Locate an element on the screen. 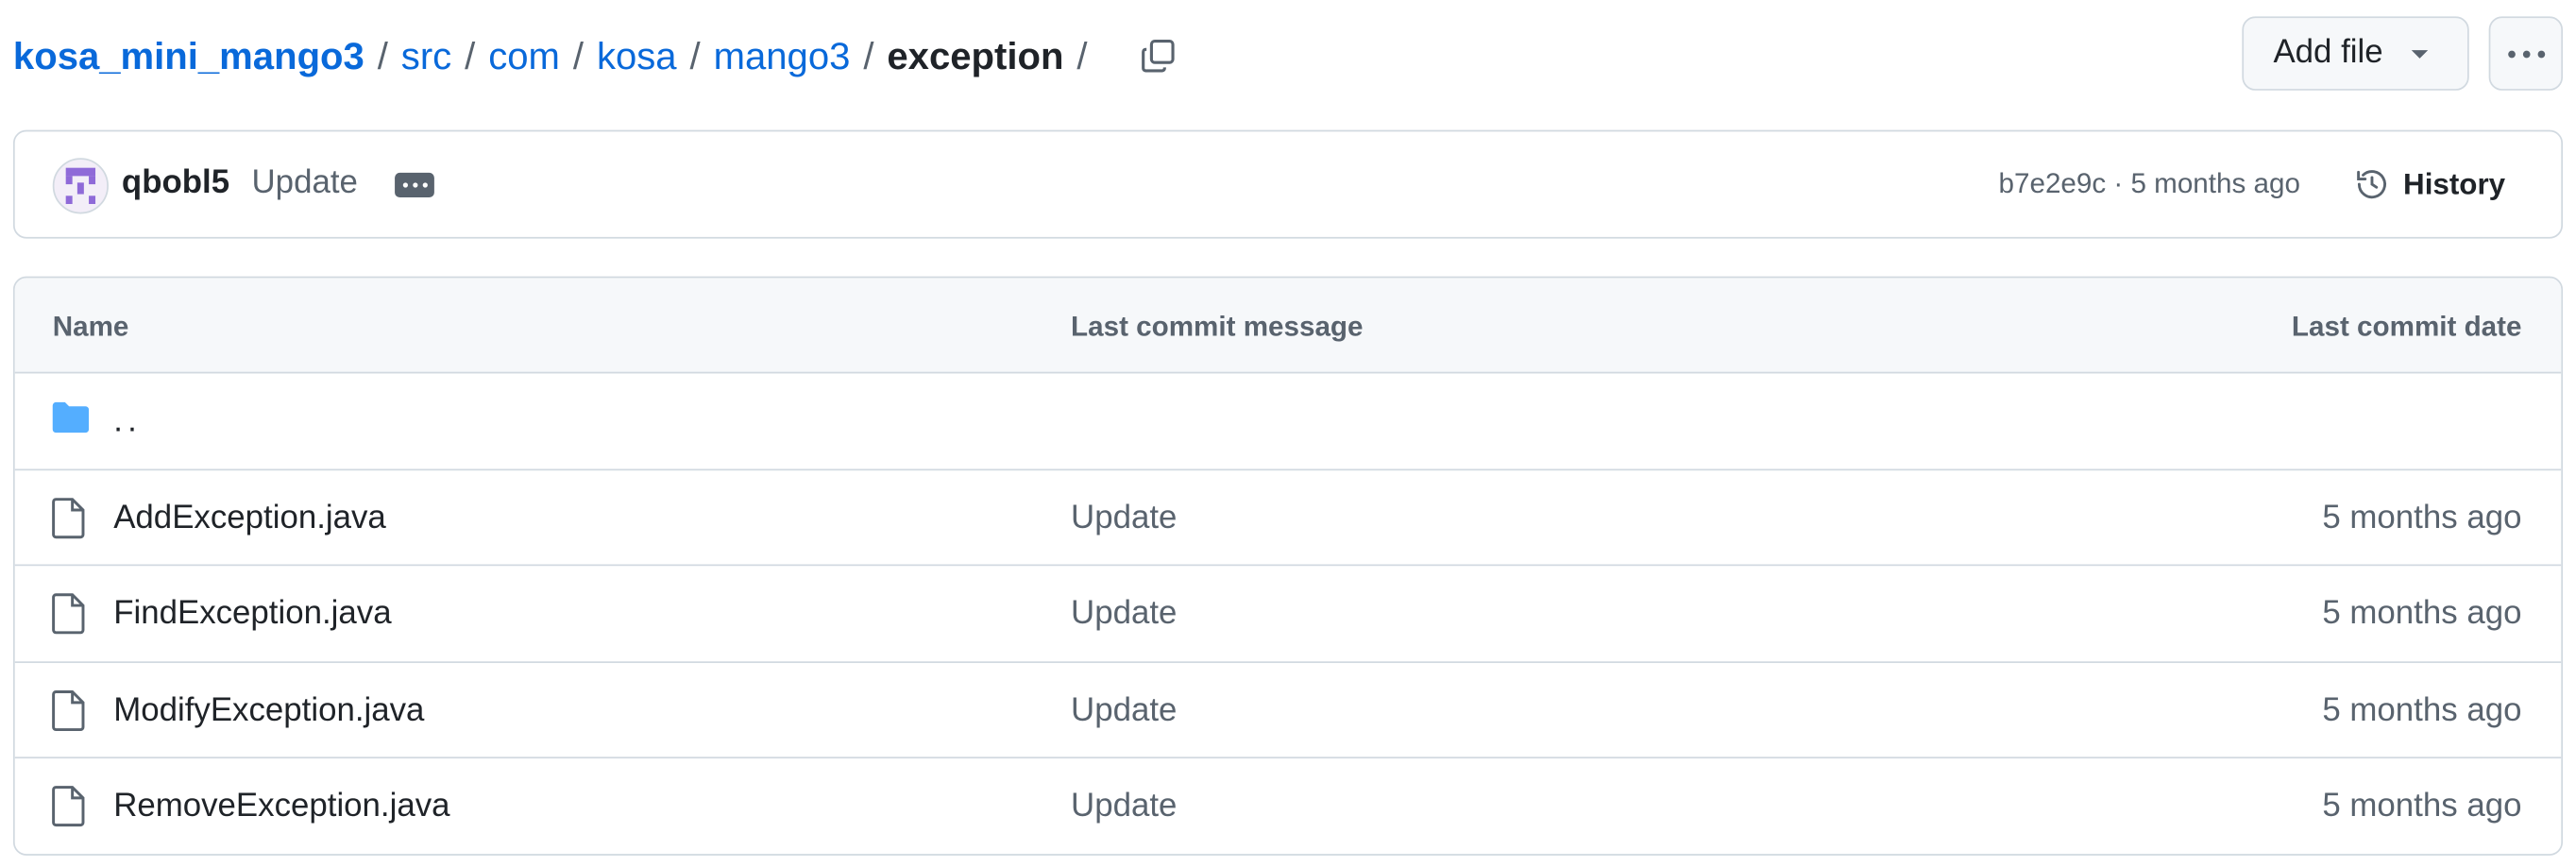 This screenshot has height=867, width=2576. header-last-commit-message: Last commit message is located at coordinates (1217, 327).